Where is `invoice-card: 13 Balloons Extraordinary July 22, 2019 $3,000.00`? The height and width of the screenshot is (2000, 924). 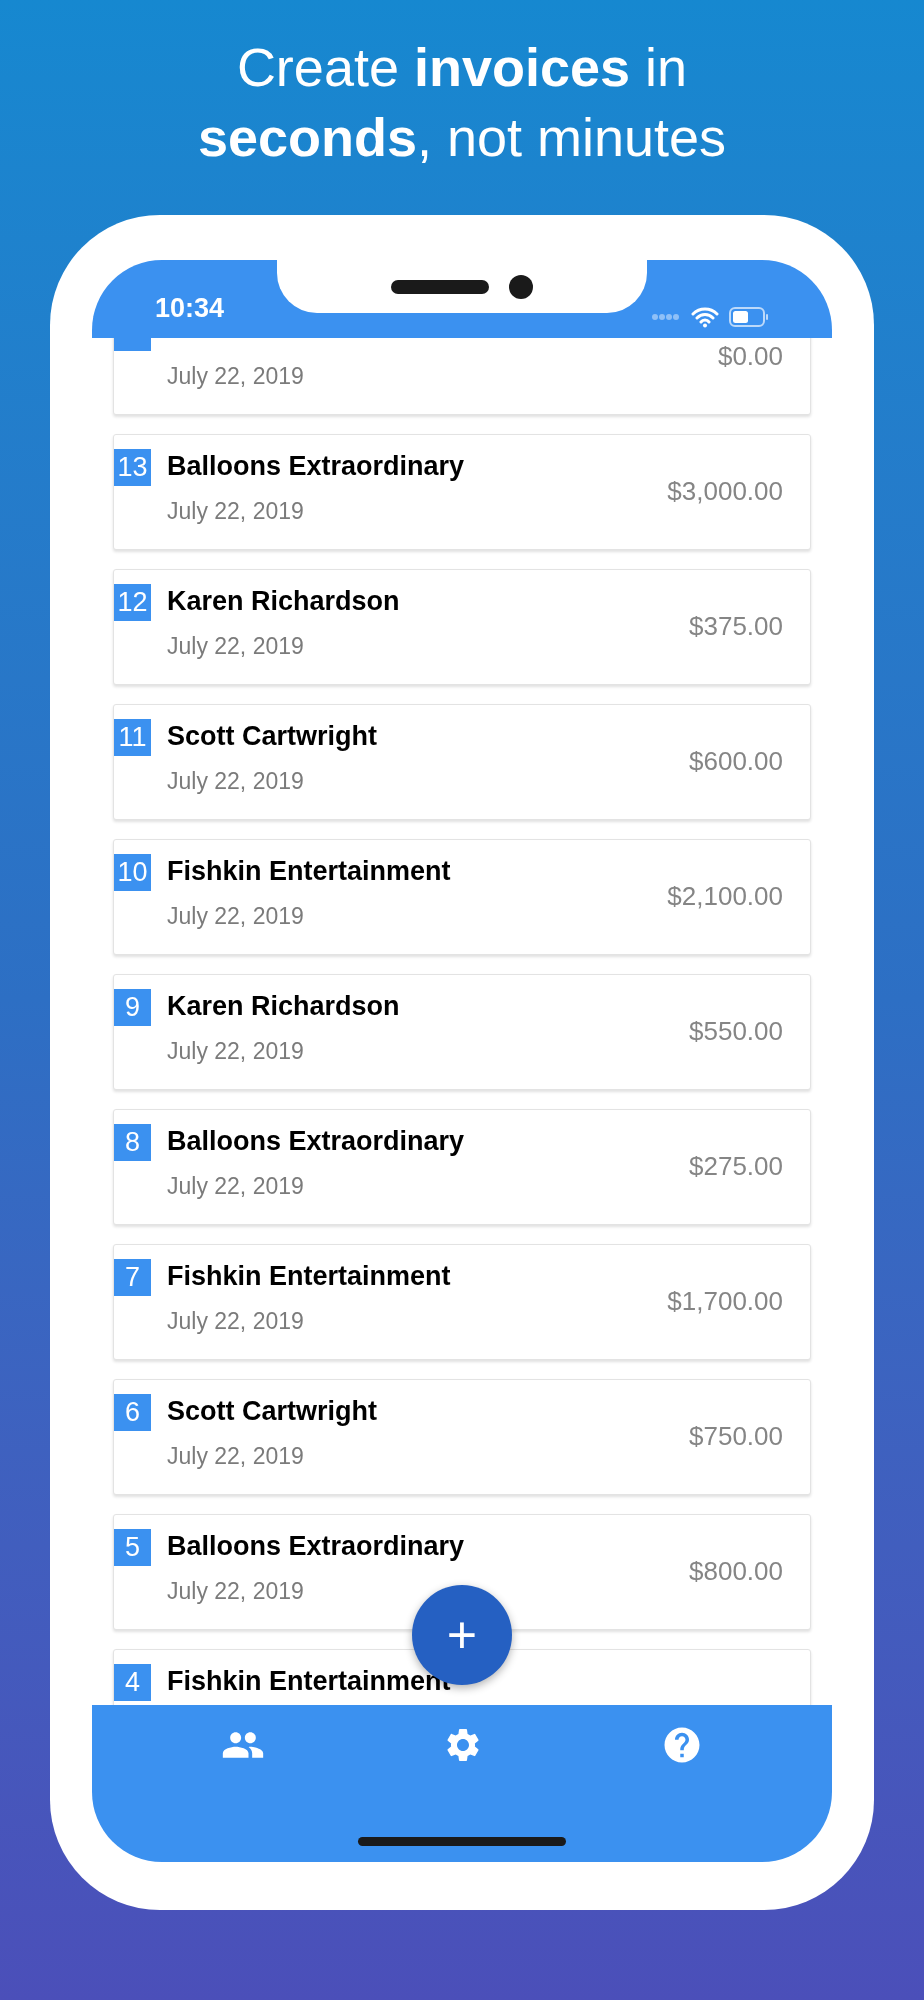 invoice-card: 13 Balloons Extraordinary July 22, 2019 $3,000.00 is located at coordinates (462, 492).